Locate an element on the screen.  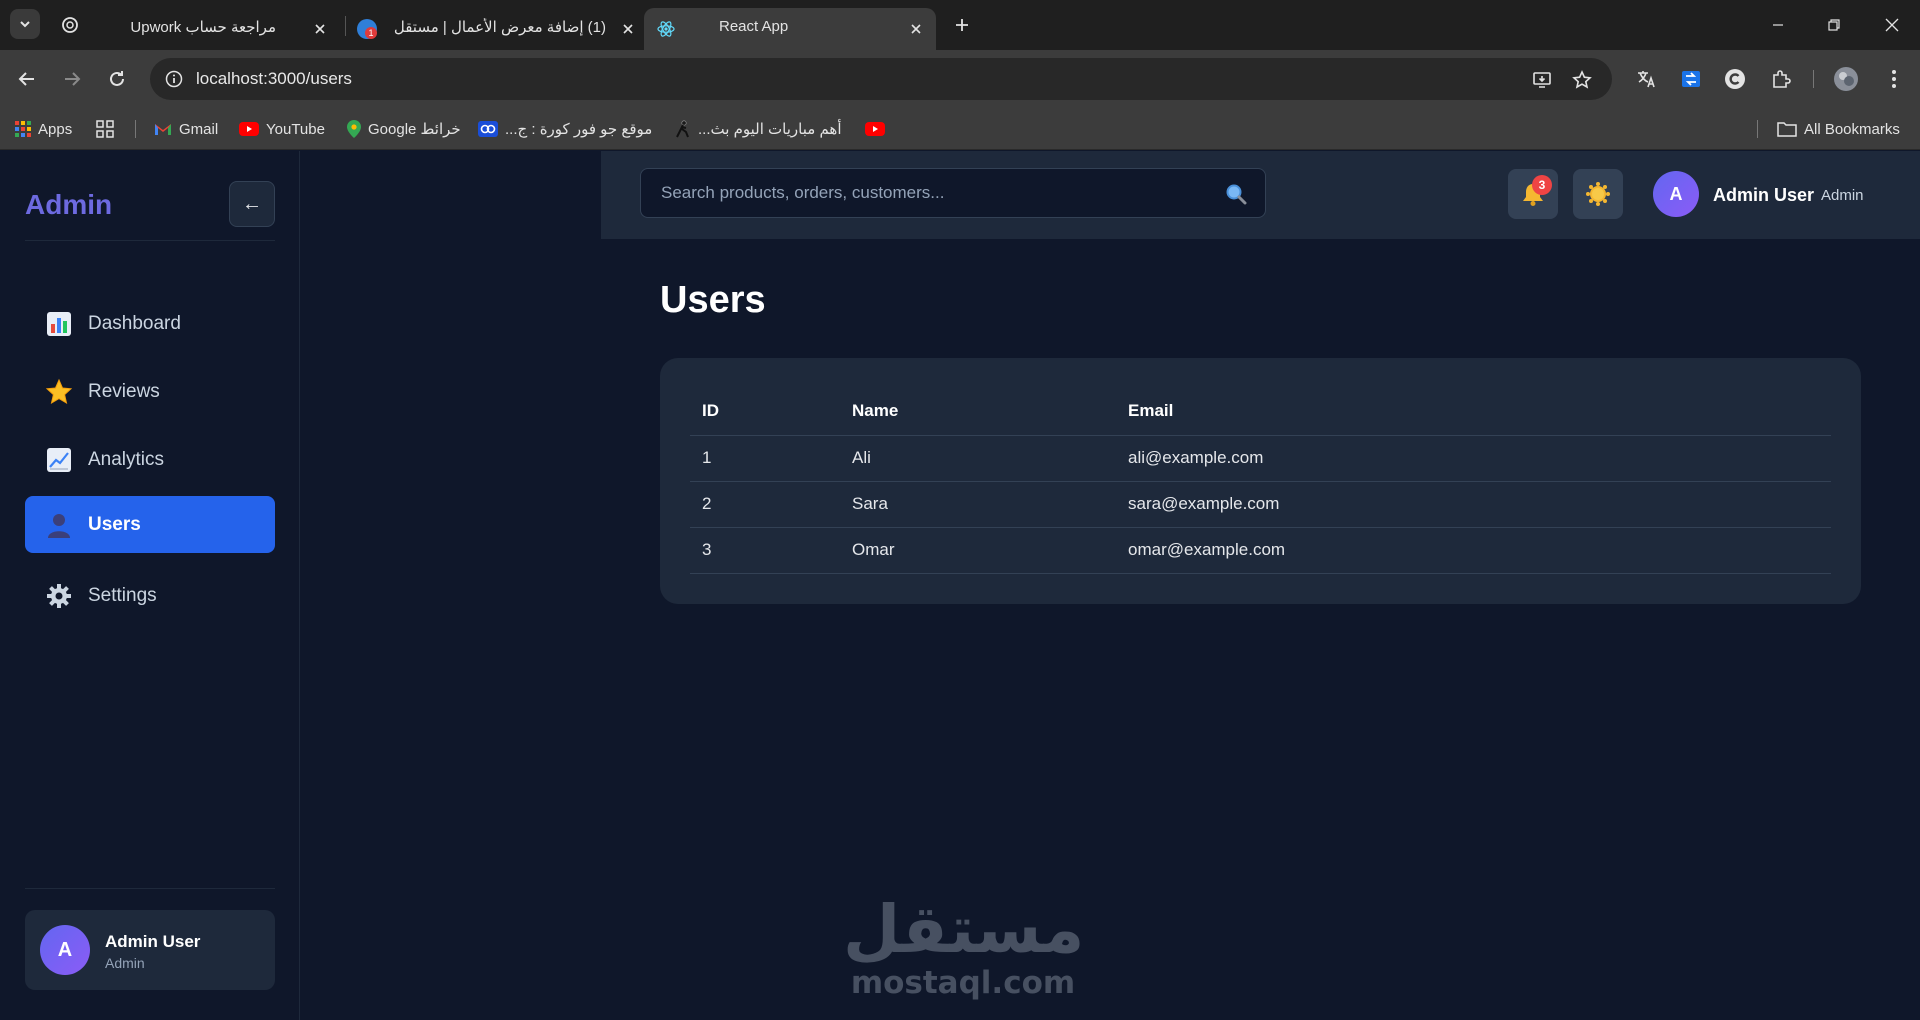
screen-extension-icon is located at coordinates (1691, 79).